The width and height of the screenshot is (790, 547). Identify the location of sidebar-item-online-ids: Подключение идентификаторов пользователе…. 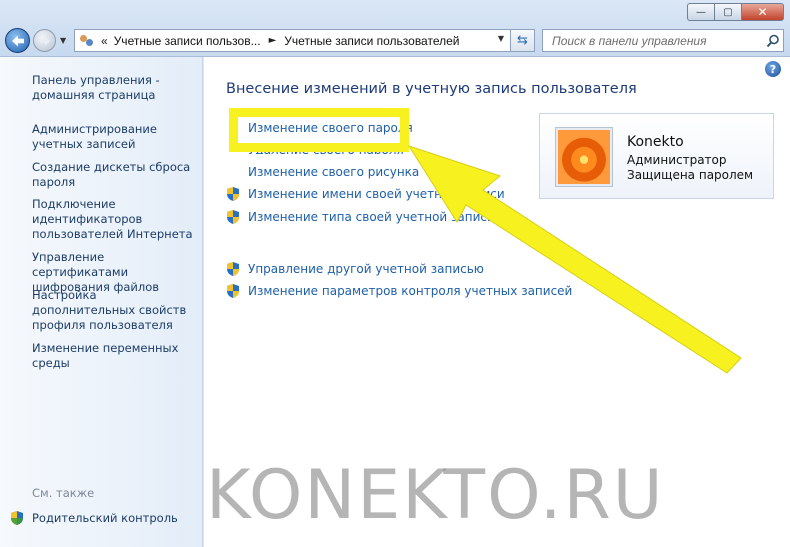
(114, 219).